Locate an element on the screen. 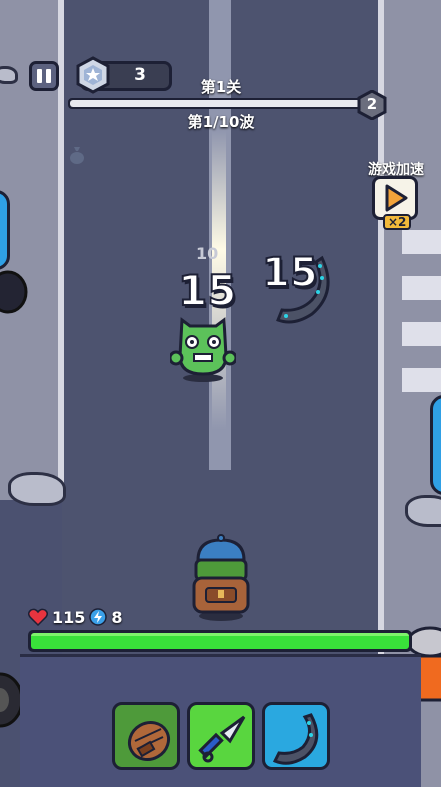 This screenshot has height=787, width=441. player-stats: 115 8 is located at coordinates (75, 617).